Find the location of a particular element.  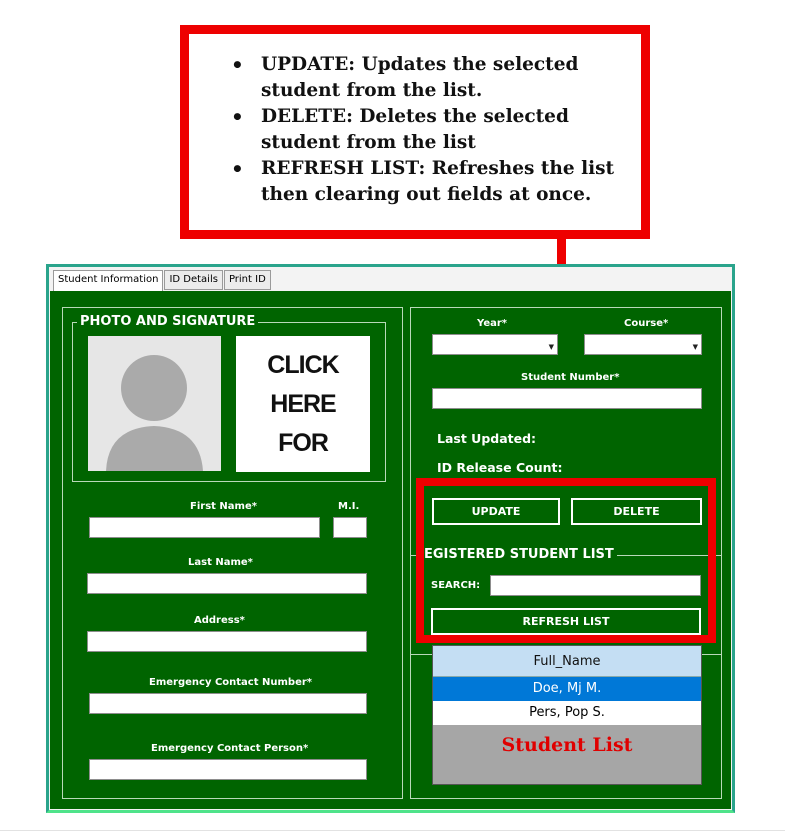

signature-box: CLICK HERE FOR SIGNATURE is located at coordinates (303, 404).